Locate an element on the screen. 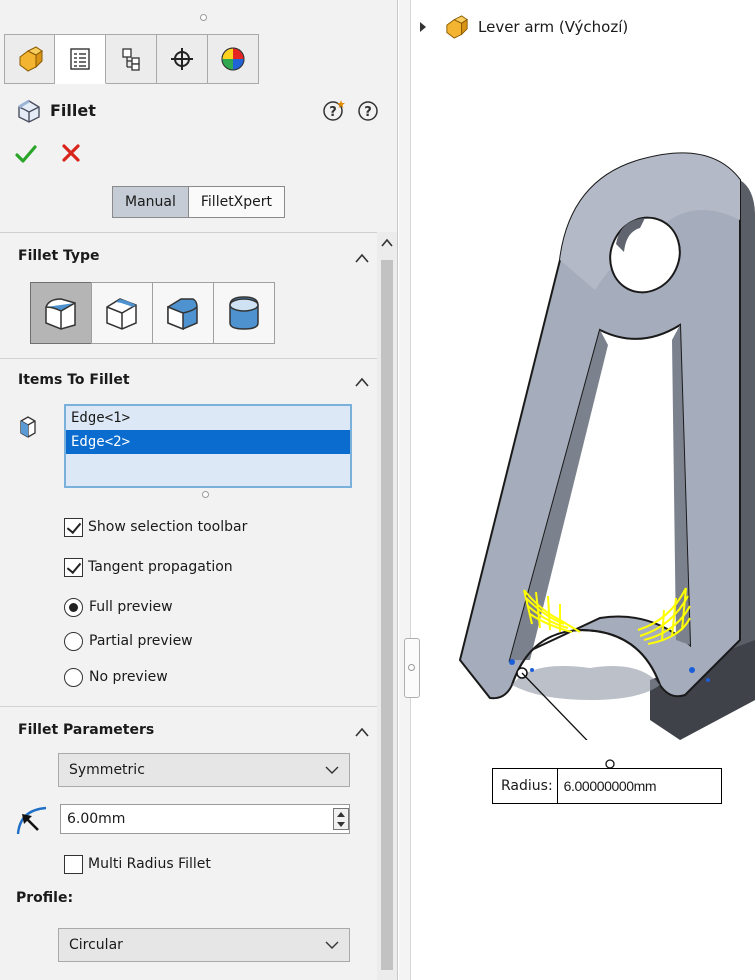 The height and width of the screenshot is (980, 755). configurationmanager-tab is located at coordinates (131, 59).